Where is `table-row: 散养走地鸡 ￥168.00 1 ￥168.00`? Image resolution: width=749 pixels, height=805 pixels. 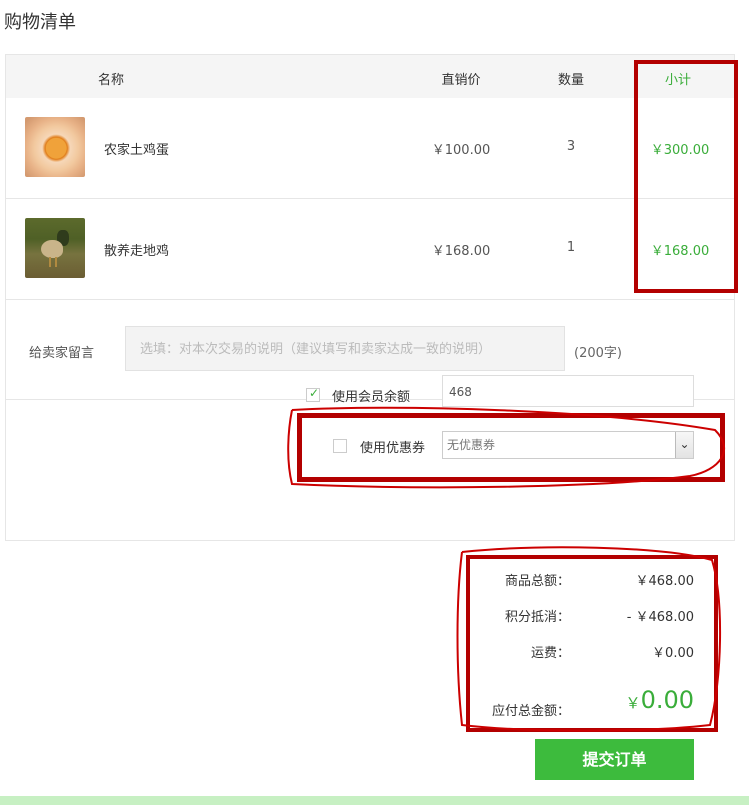 table-row: 散养走地鸡 ￥168.00 1 ￥168.00 is located at coordinates (370, 249).